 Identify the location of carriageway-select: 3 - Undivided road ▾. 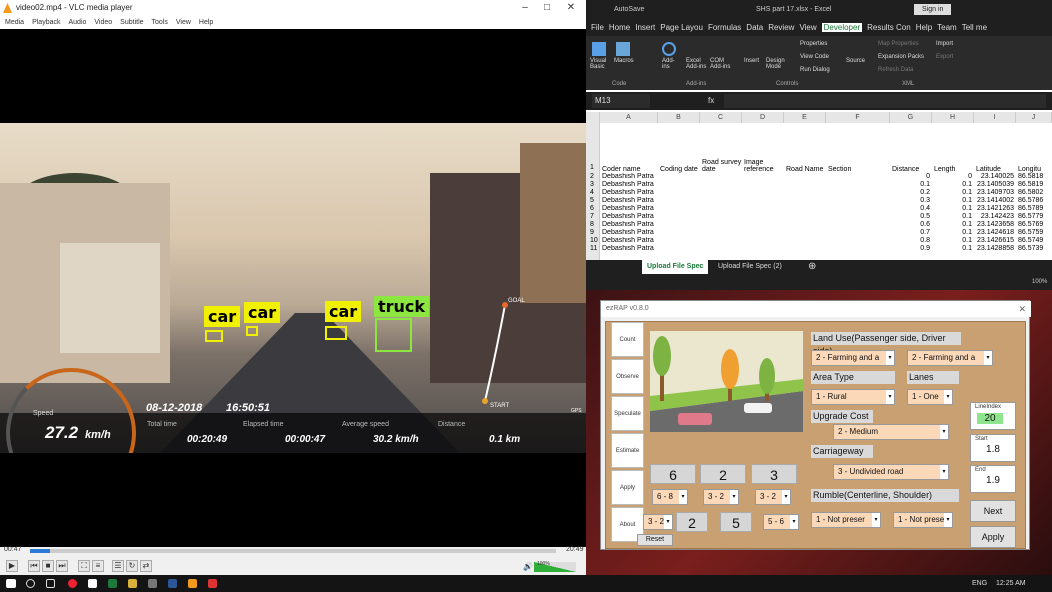
(891, 472).